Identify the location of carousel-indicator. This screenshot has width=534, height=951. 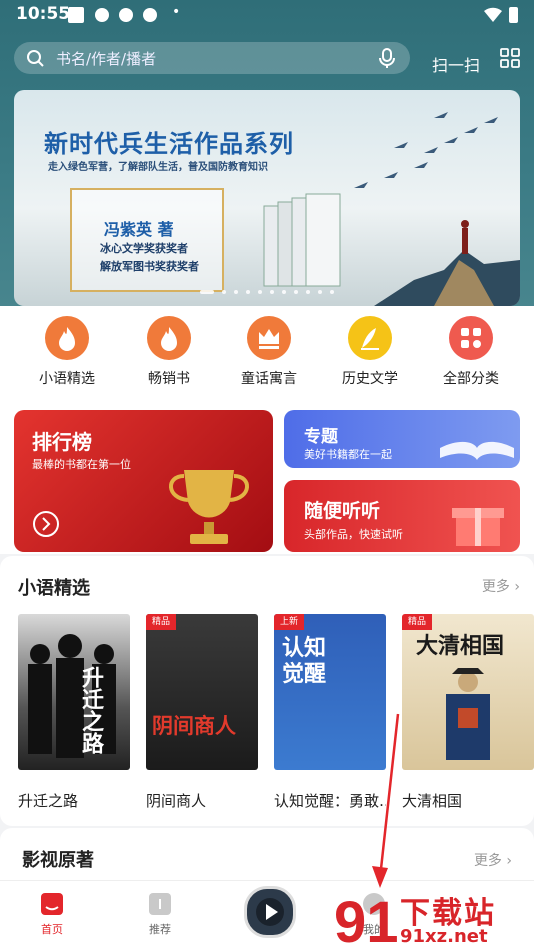
(267, 292).